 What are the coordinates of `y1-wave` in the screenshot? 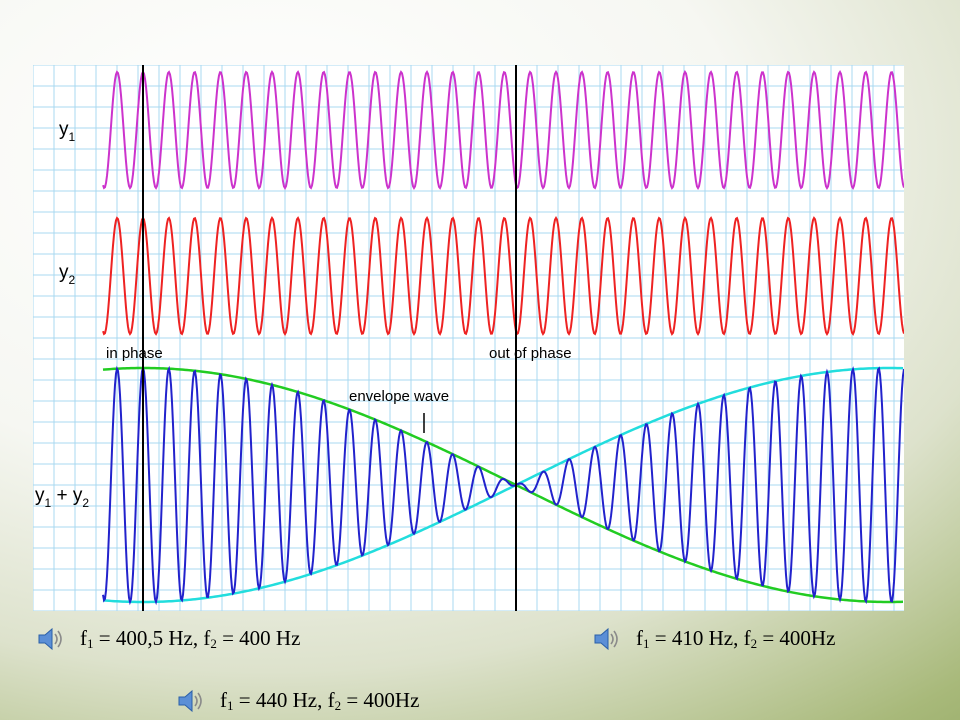 It's located at (503, 130).